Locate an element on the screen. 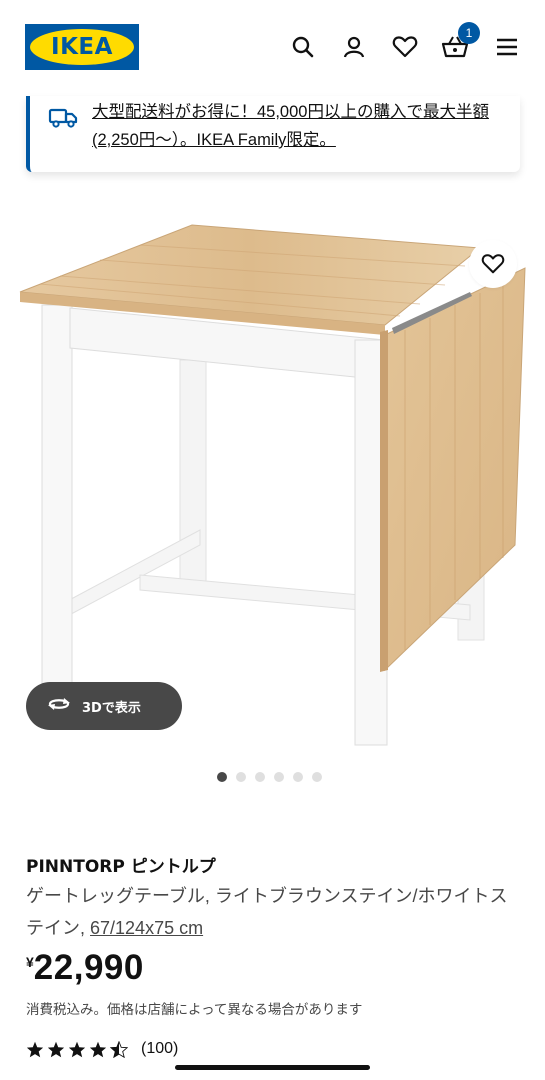 This screenshot has height=1080, width=545. ikea-logo: IKEA is located at coordinates (82, 47).